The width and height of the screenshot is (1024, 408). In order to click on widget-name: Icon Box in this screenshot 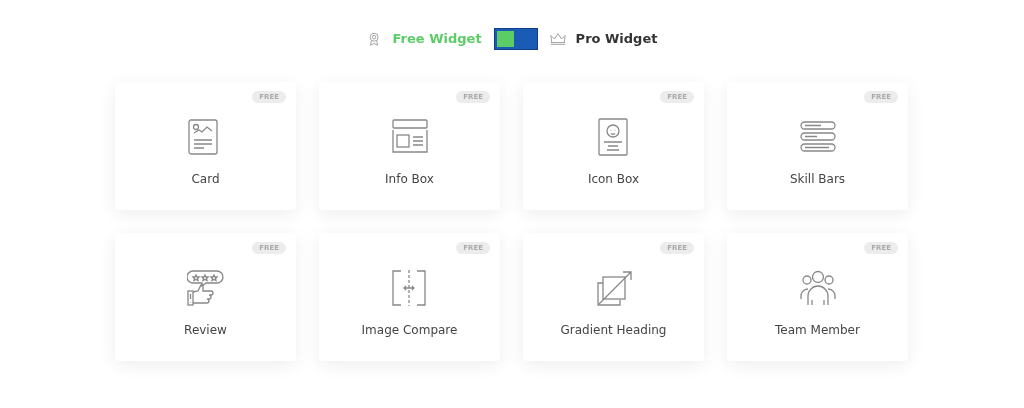, I will do `click(613, 179)`.